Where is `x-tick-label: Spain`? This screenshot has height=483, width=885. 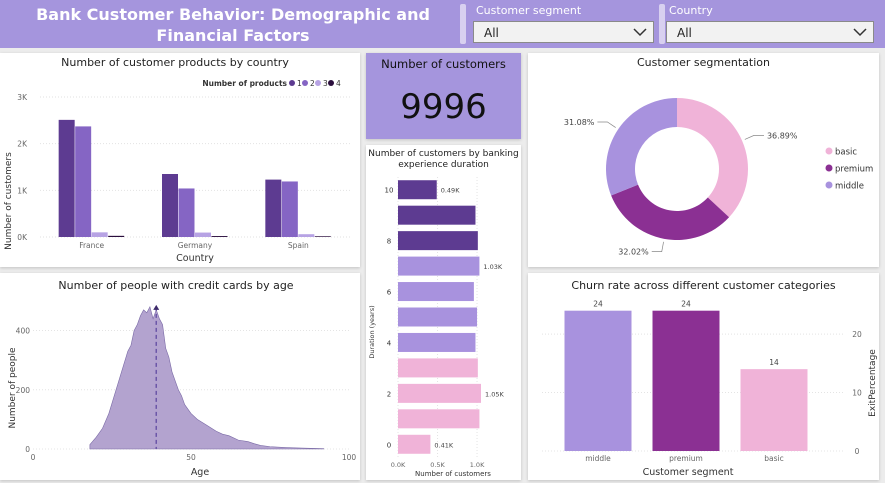 x-tick-label: Spain is located at coordinates (298, 245).